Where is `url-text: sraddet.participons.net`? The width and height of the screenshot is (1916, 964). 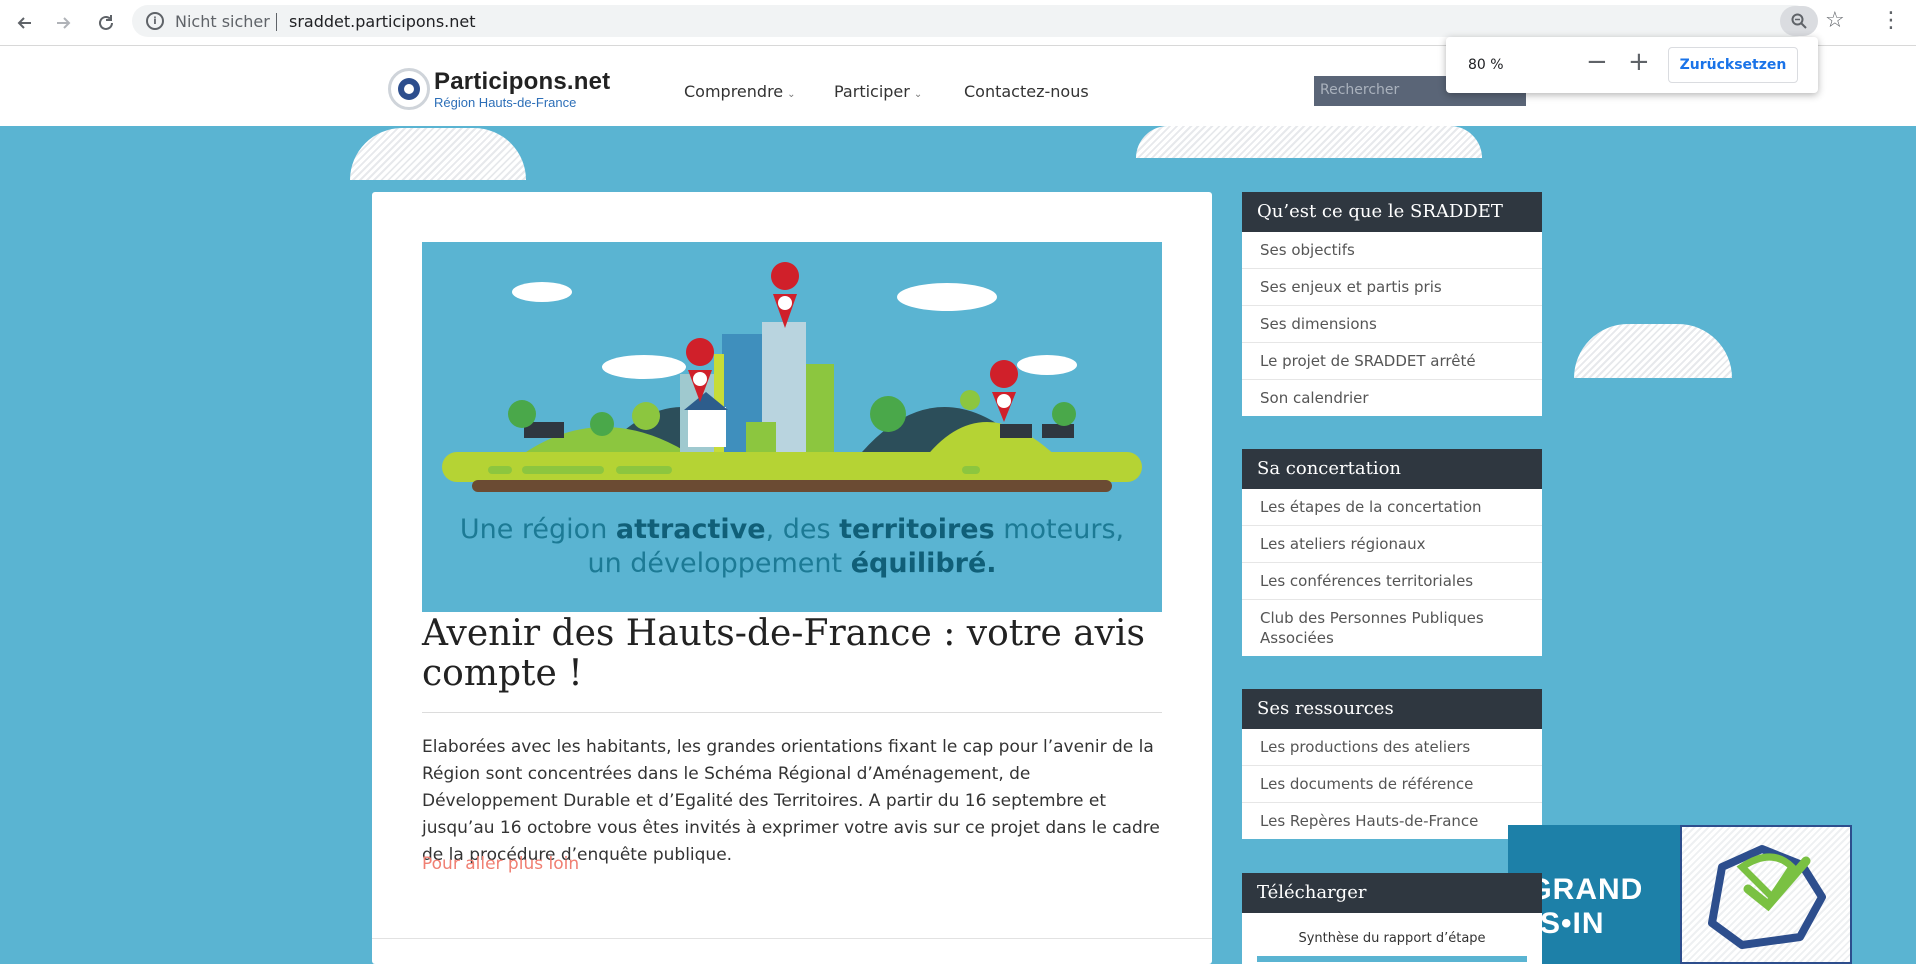 url-text: sraddet.participons.net is located at coordinates (382, 21).